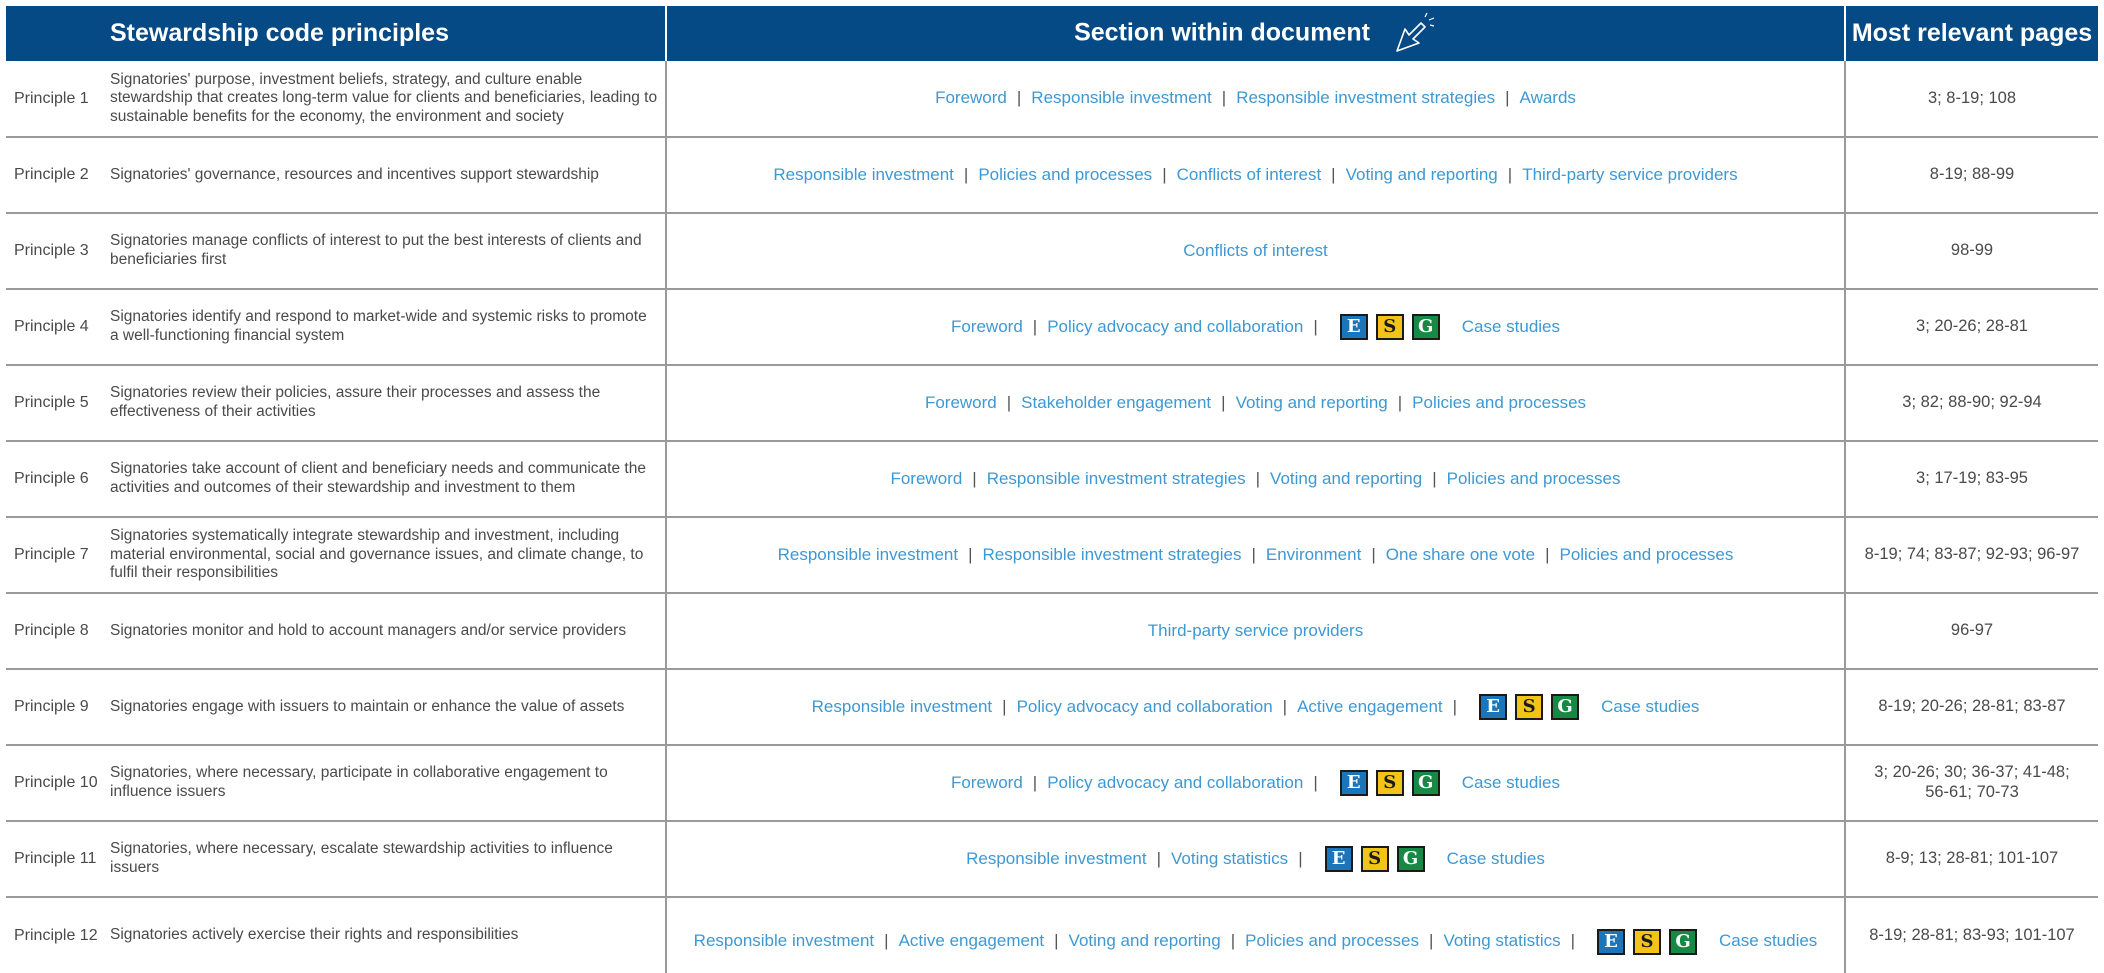  Describe the element at coordinates (58, 783) in the screenshot. I see `principle-number: Principle 10` at that location.